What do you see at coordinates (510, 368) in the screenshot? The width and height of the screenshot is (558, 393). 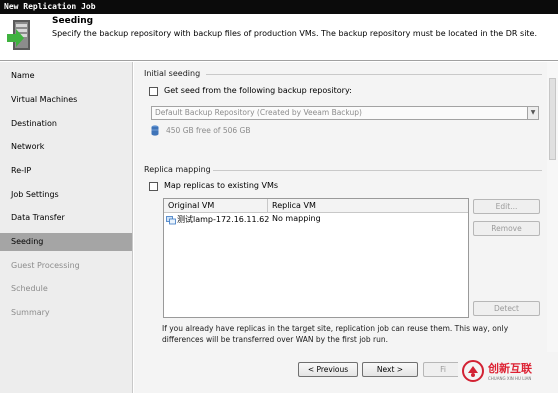 I see `watermark-text: 创新互联` at bounding box center [510, 368].